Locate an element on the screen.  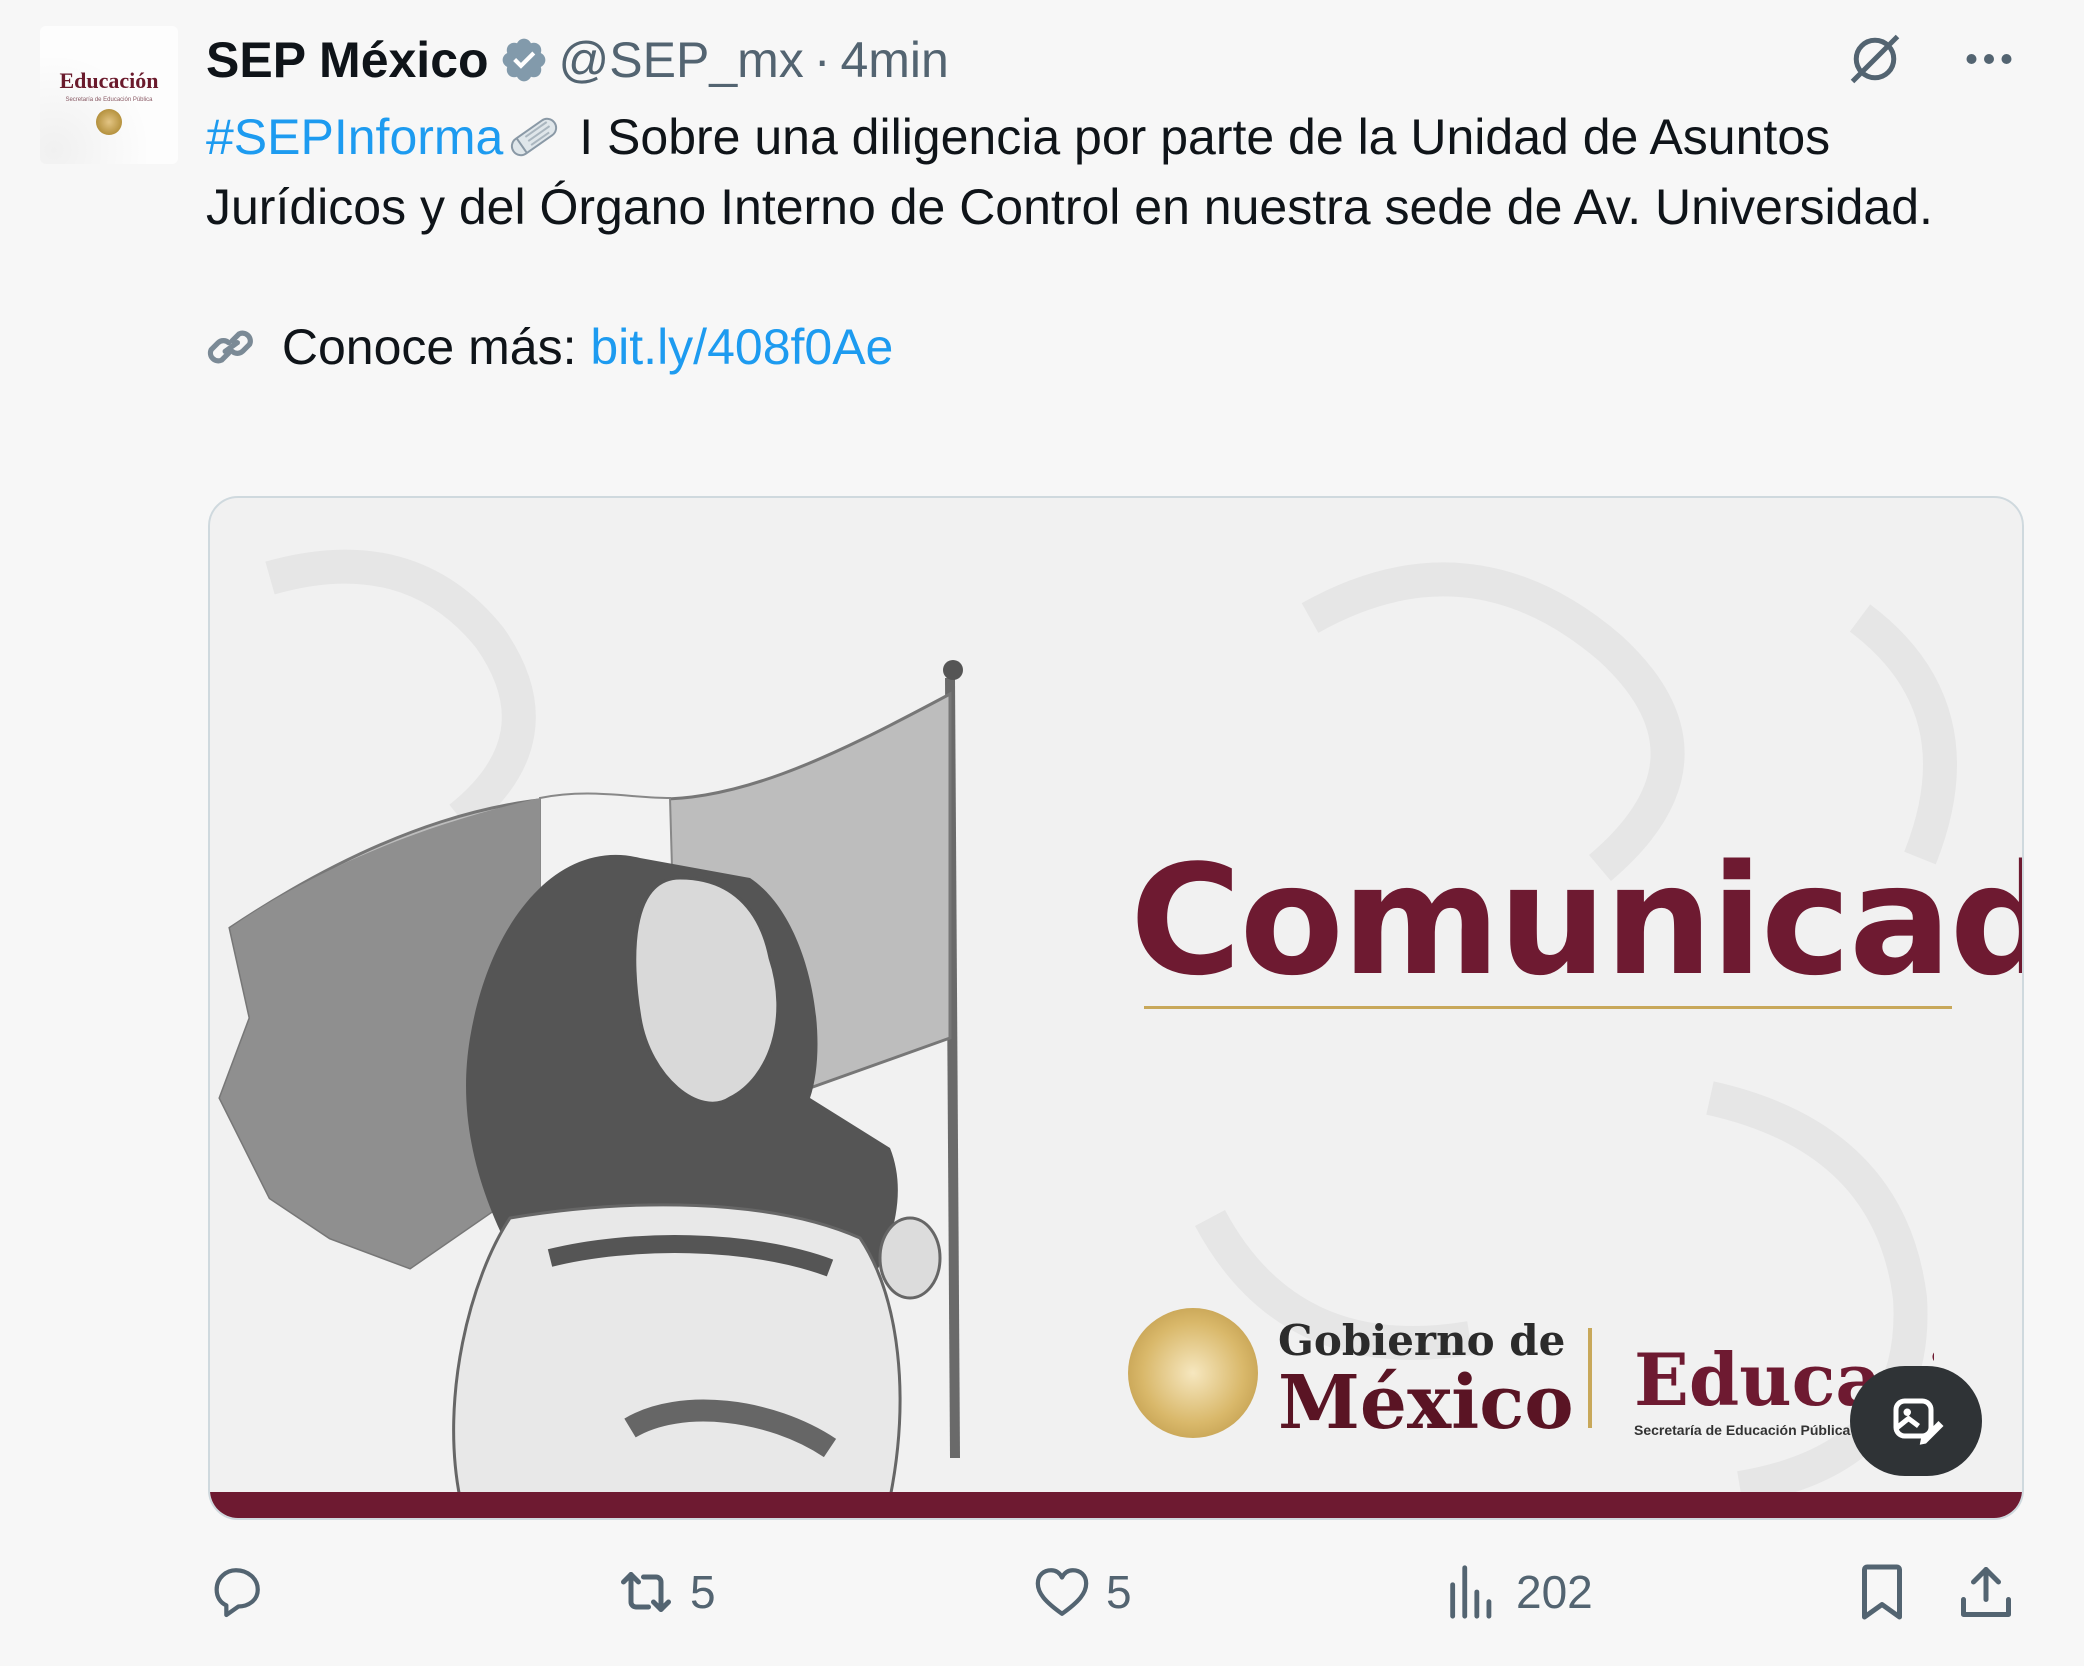
national-seal-icon is located at coordinates (1193, 1373).